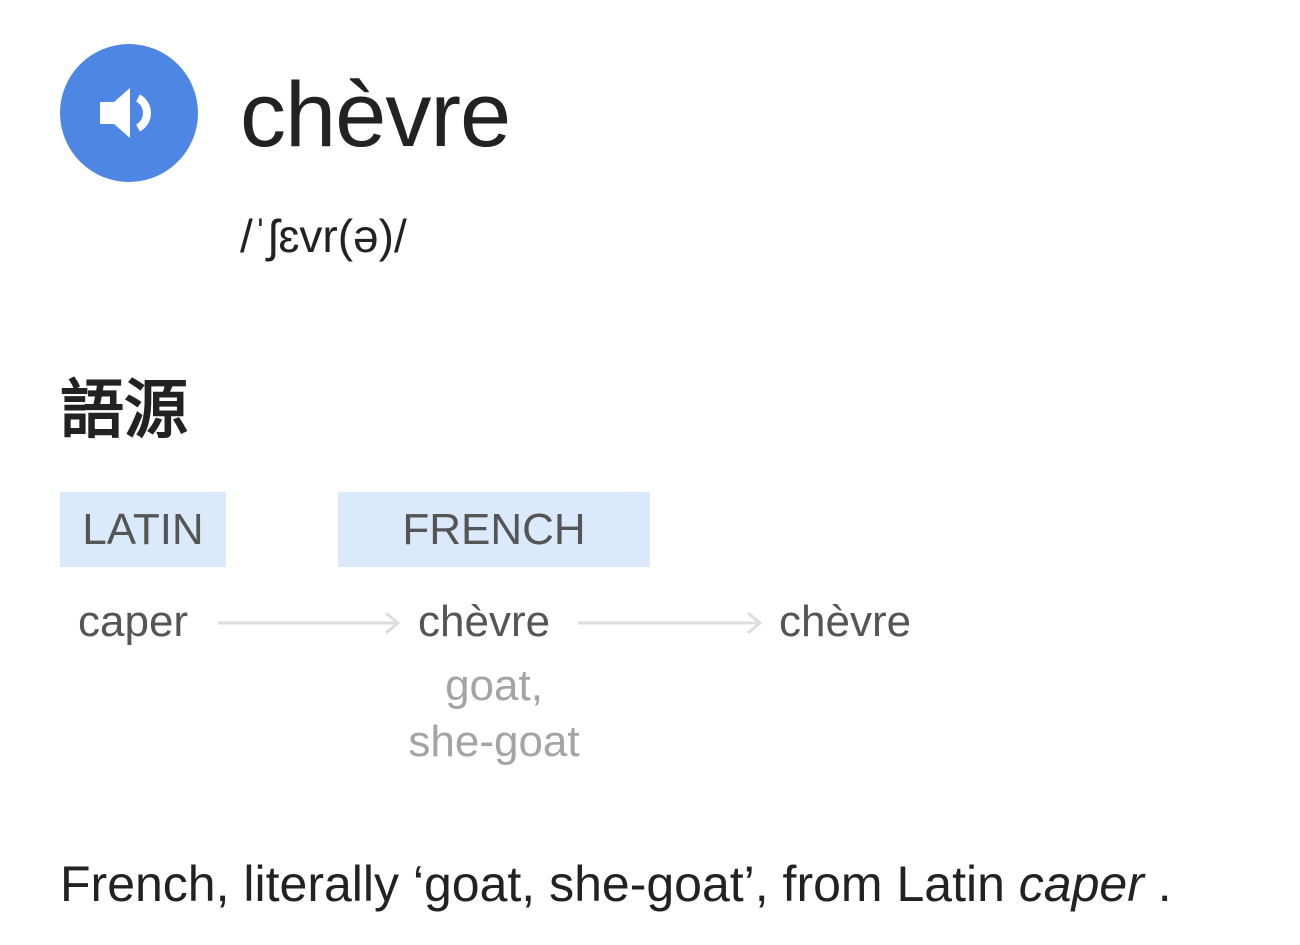 Image resolution: width=1300 pixels, height=945 pixels. I want to click on language-label-french: FRENCH, so click(494, 529).